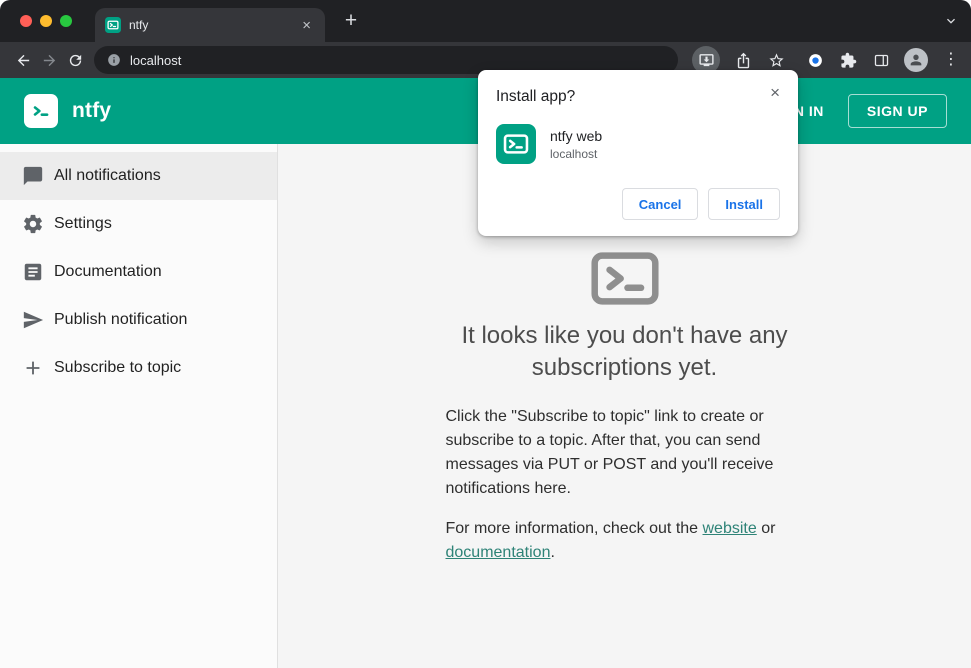 The image size is (971, 668). What do you see at coordinates (516, 144) in the screenshot?
I see `ntfy-app-icon` at bounding box center [516, 144].